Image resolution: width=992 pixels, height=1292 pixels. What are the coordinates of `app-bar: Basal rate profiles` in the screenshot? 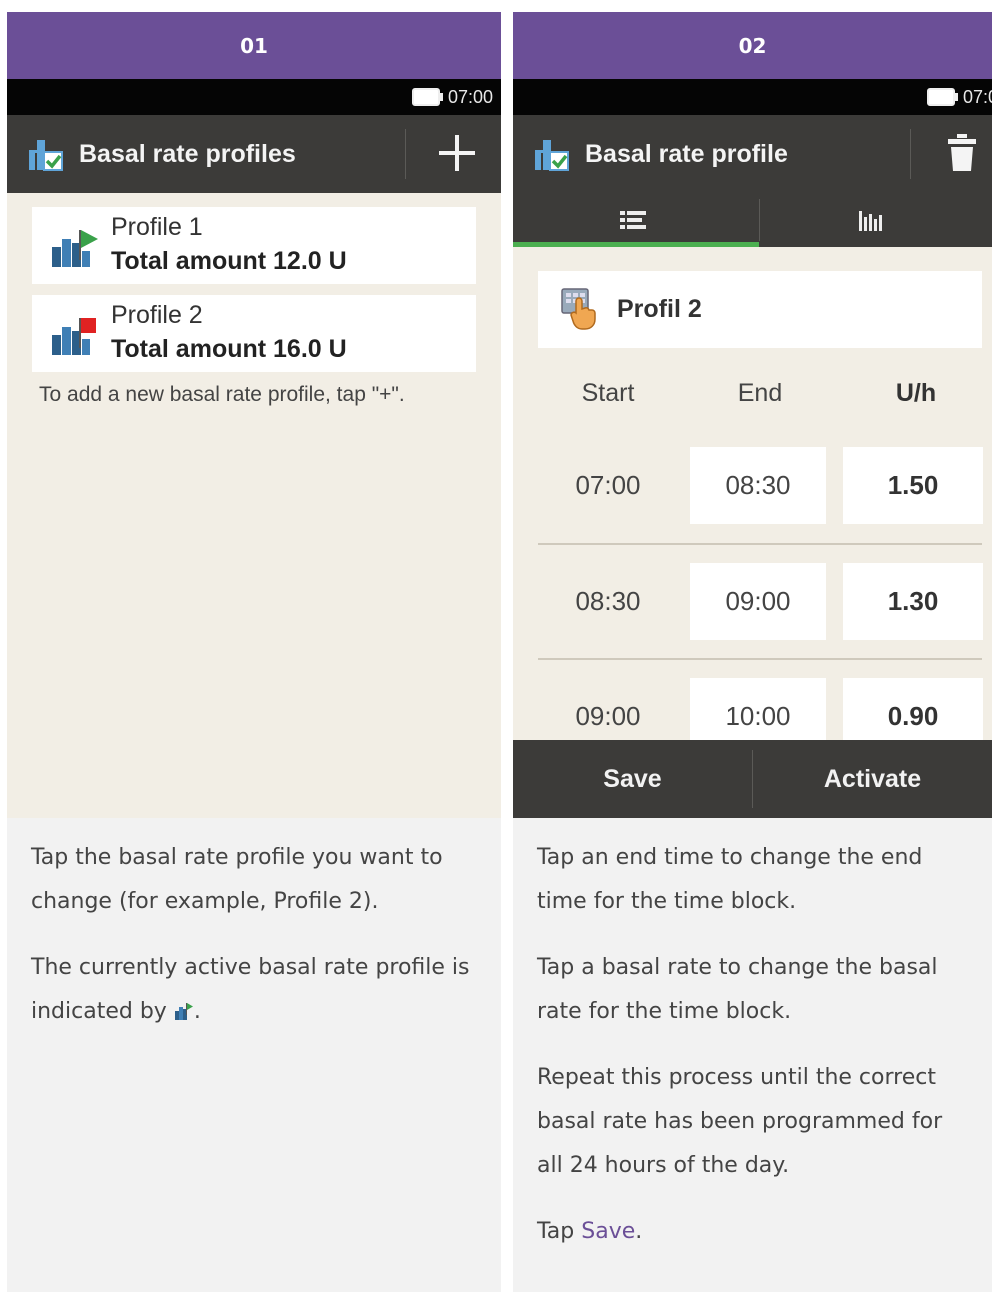 It's located at (254, 154).